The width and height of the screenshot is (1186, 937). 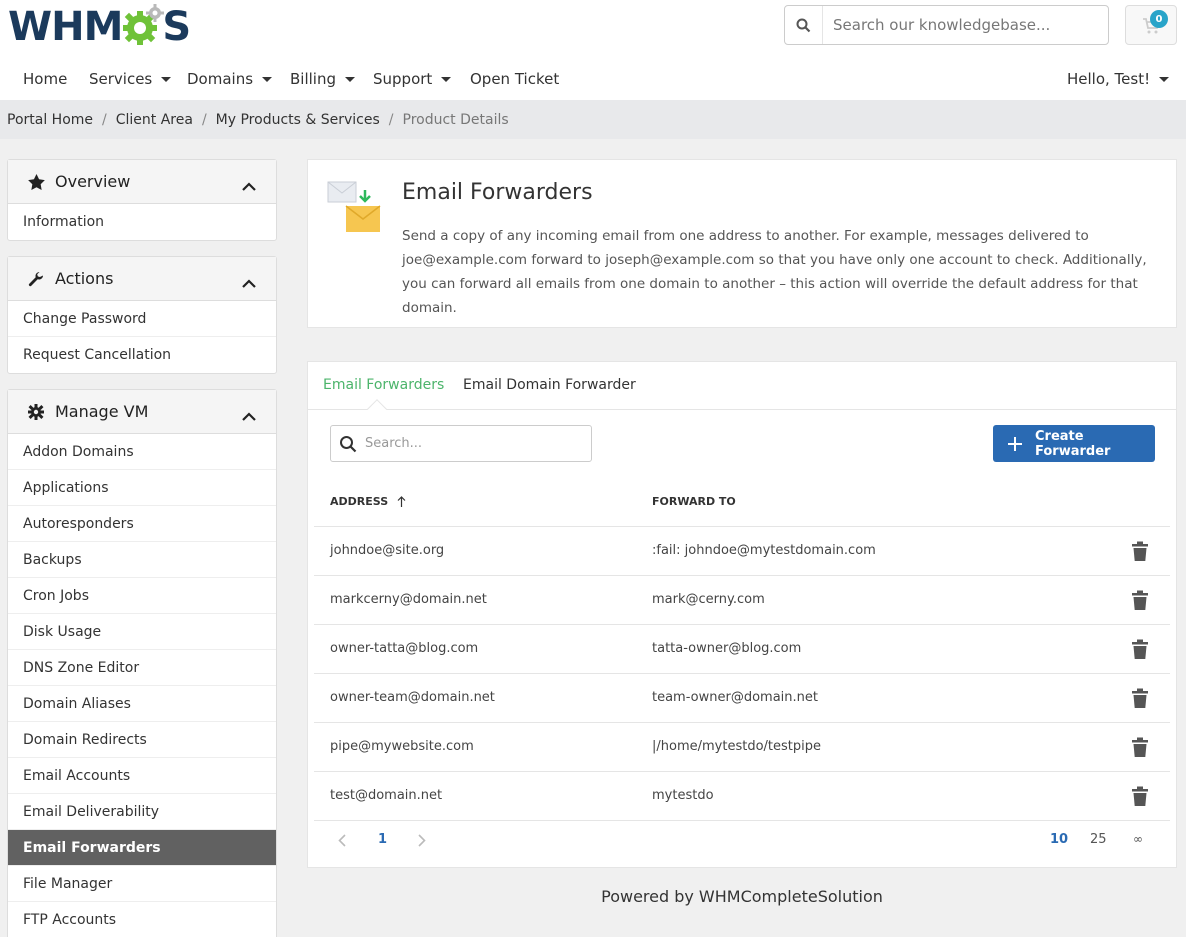 I want to click on chevron-right-icon, so click(x=422, y=842).